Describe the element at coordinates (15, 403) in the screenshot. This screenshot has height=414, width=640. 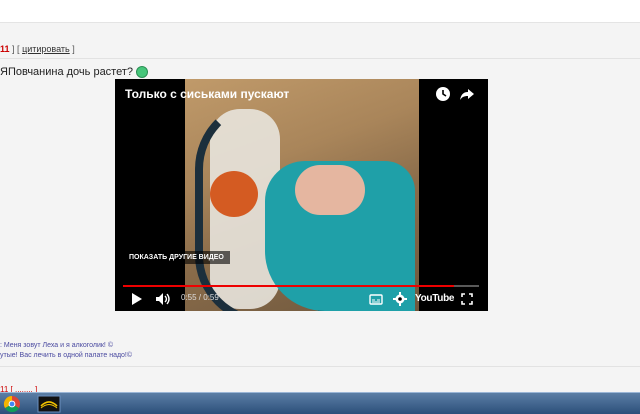
I see `chrome-icon` at that location.